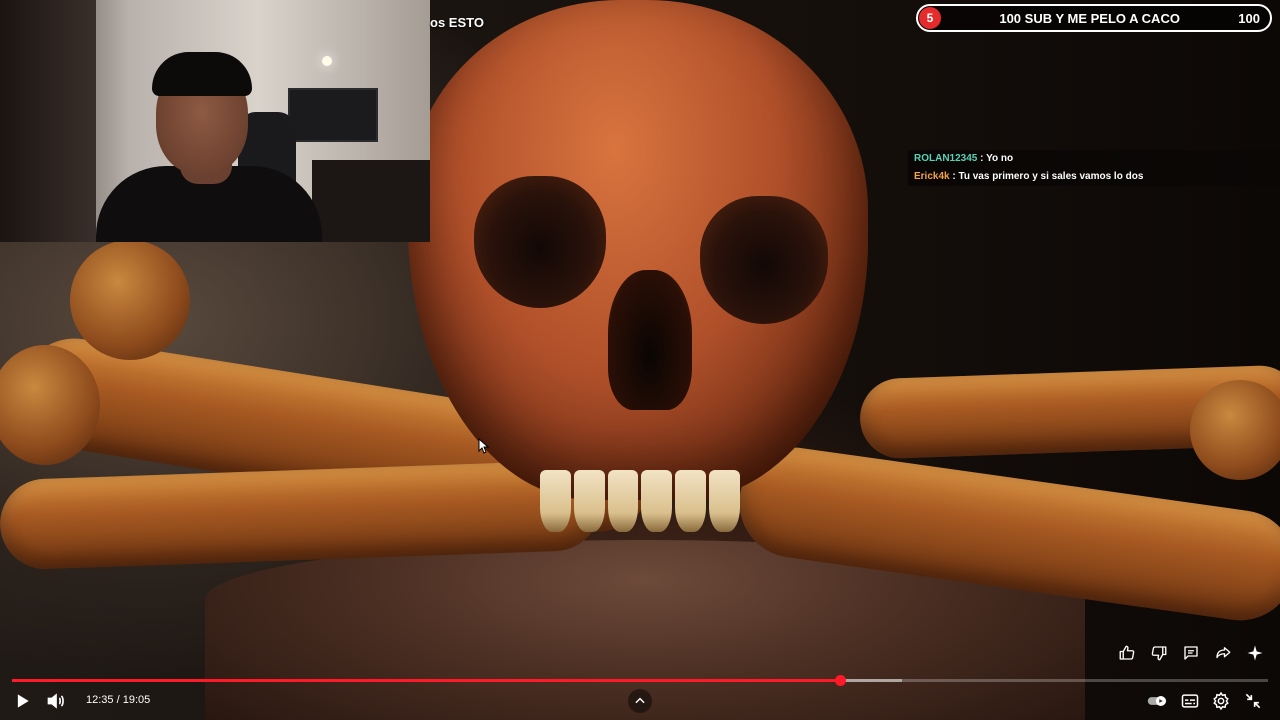 This screenshot has height=720, width=1280. I want to click on progress-scrubber, so click(840, 680).